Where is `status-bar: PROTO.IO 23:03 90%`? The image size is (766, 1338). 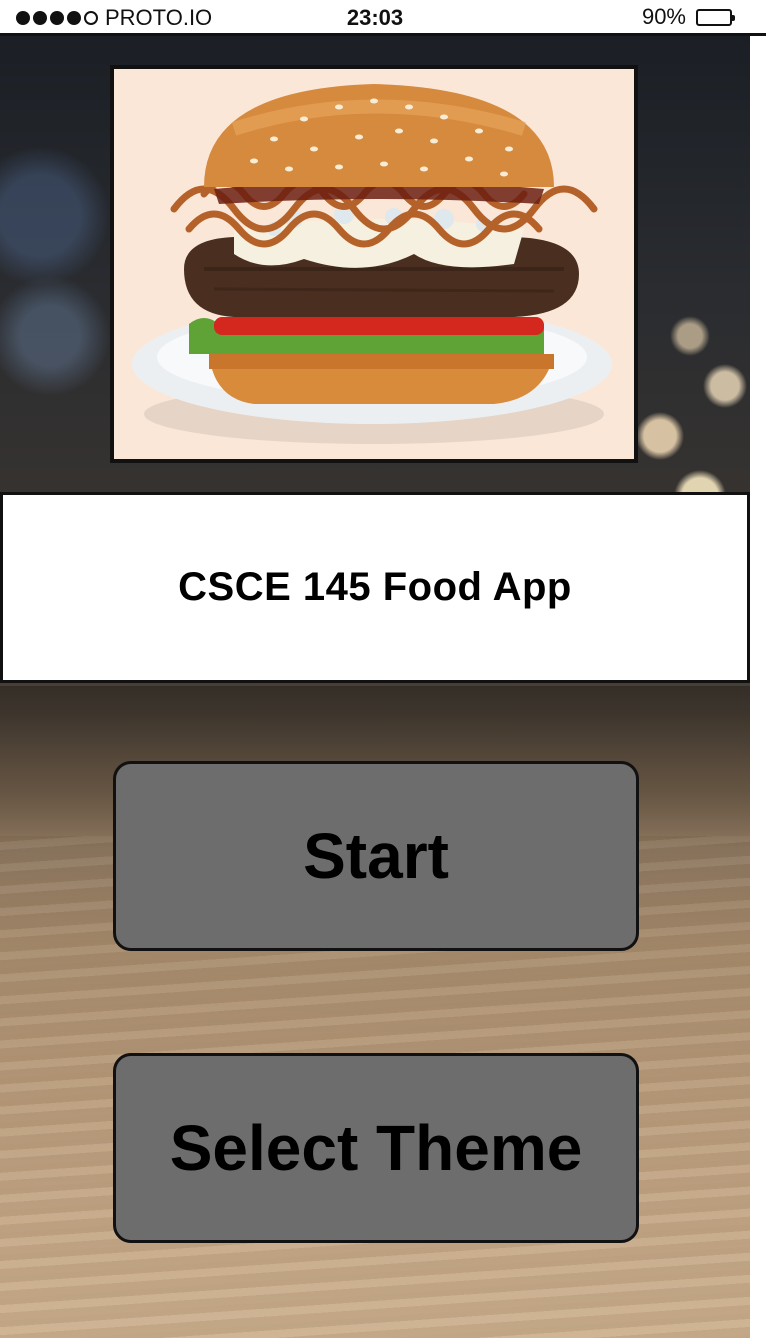
status-bar: PROTO.IO 23:03 90% is located at coordinates (383, 18).